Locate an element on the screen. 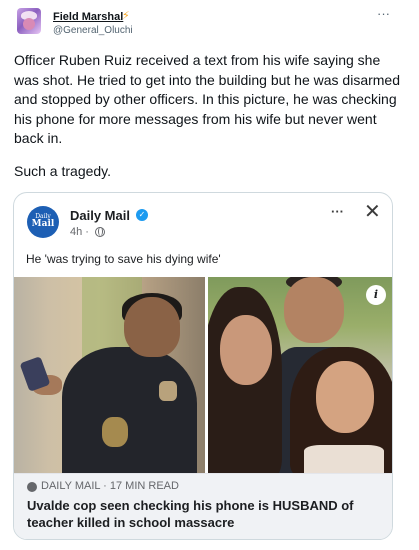  source-icon is located at coordinates (32, 487).